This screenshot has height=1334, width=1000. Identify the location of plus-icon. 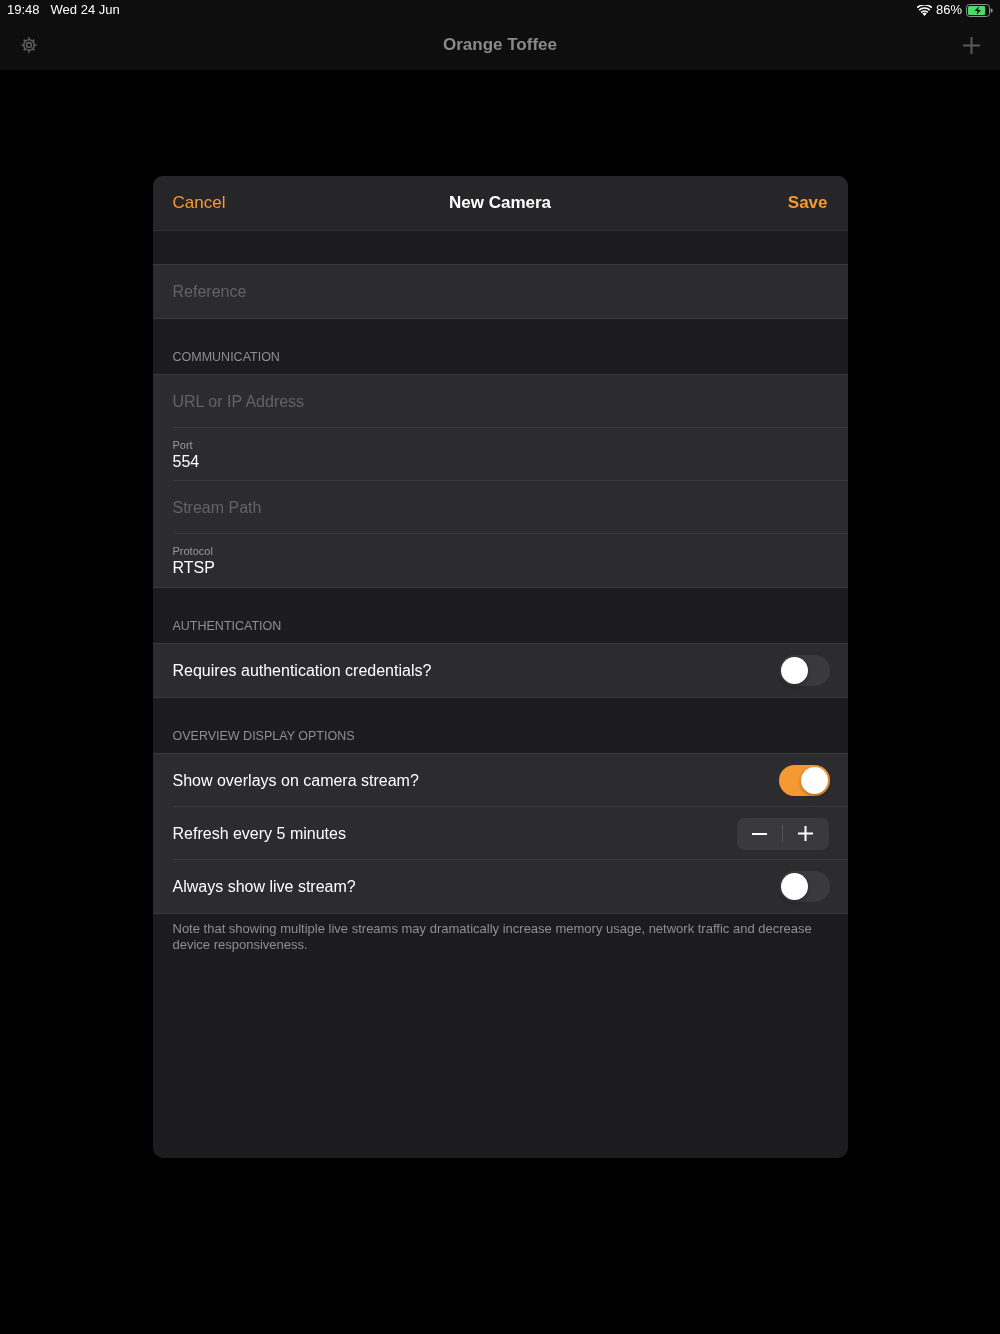
(806, 833).